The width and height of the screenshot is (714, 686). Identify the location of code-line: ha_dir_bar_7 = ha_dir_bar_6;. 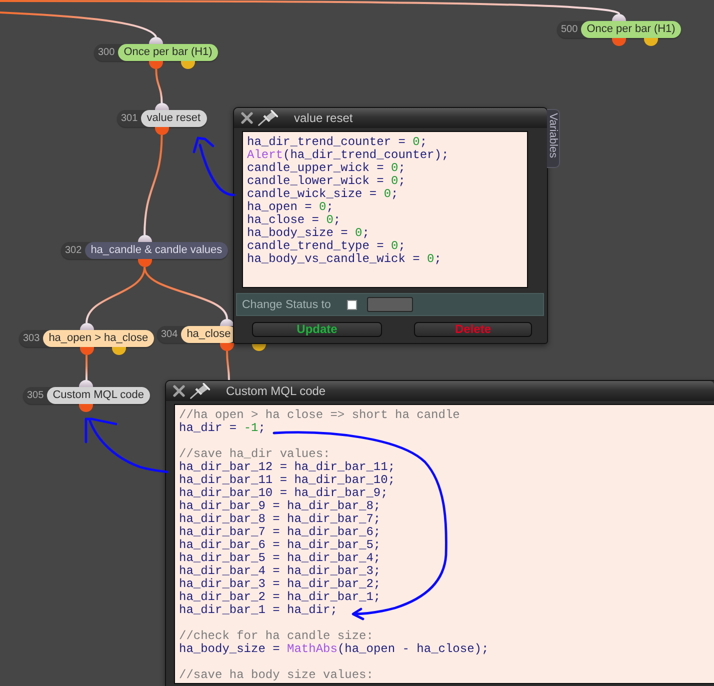
(280, 532).